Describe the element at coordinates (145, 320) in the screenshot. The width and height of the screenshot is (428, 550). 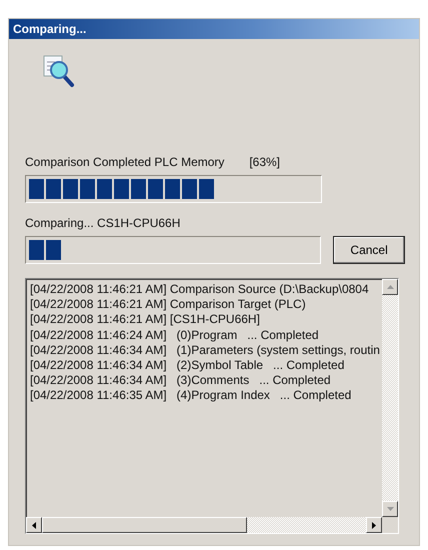
I see `log-line: [04/22/2008 11:46:21 AM] [CS1H-CPU66H]` at that location.